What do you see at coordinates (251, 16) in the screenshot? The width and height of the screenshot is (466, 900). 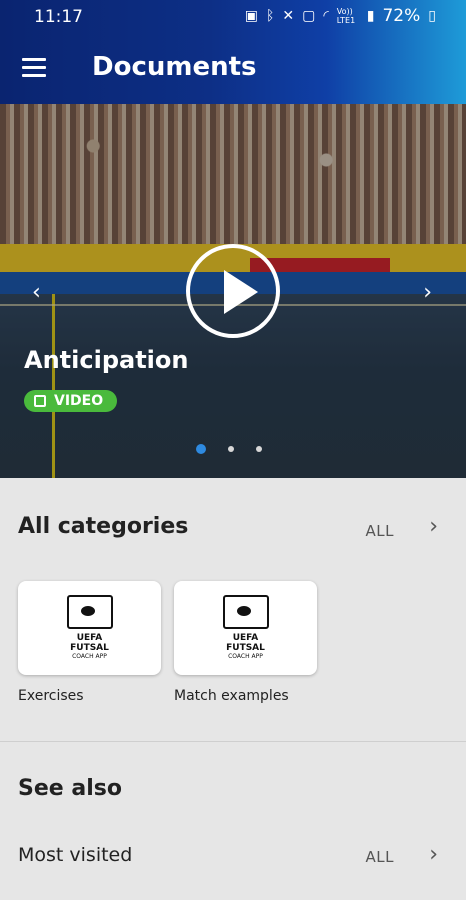 I see `briefcase-icon: ▣` at bounding box center [251, 16].